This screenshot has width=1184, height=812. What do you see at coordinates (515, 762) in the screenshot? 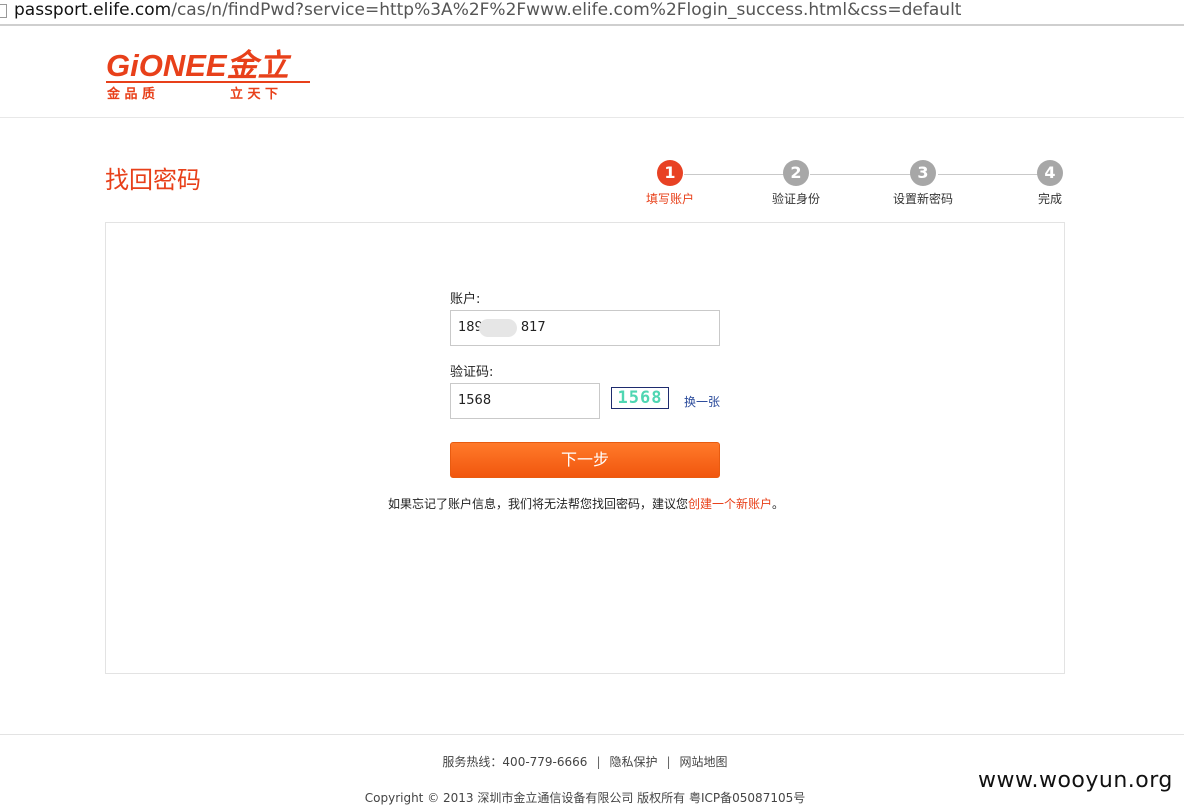
I see `service-hotline: 服务热线：400-779-6666` at bounding box center [515, 762].